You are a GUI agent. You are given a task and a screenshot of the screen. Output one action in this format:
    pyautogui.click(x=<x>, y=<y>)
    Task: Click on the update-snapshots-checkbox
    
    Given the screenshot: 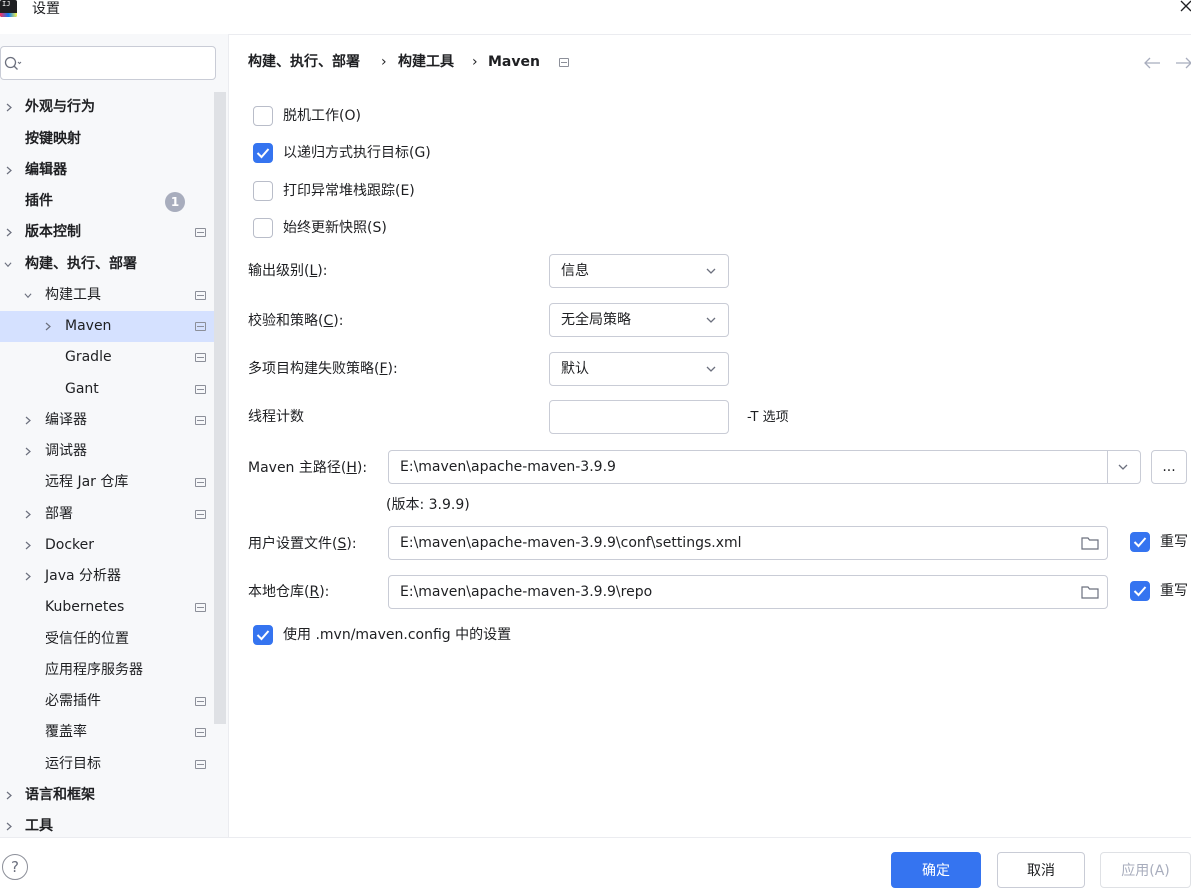 What is the action you would take?
    pyautogui.click(x=263, y=228)
    